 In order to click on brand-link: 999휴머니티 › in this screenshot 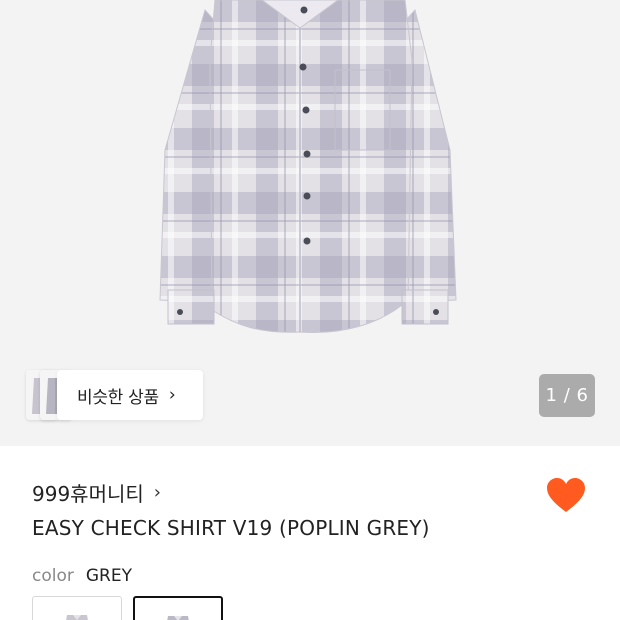, I will do `click(96, 492)`.